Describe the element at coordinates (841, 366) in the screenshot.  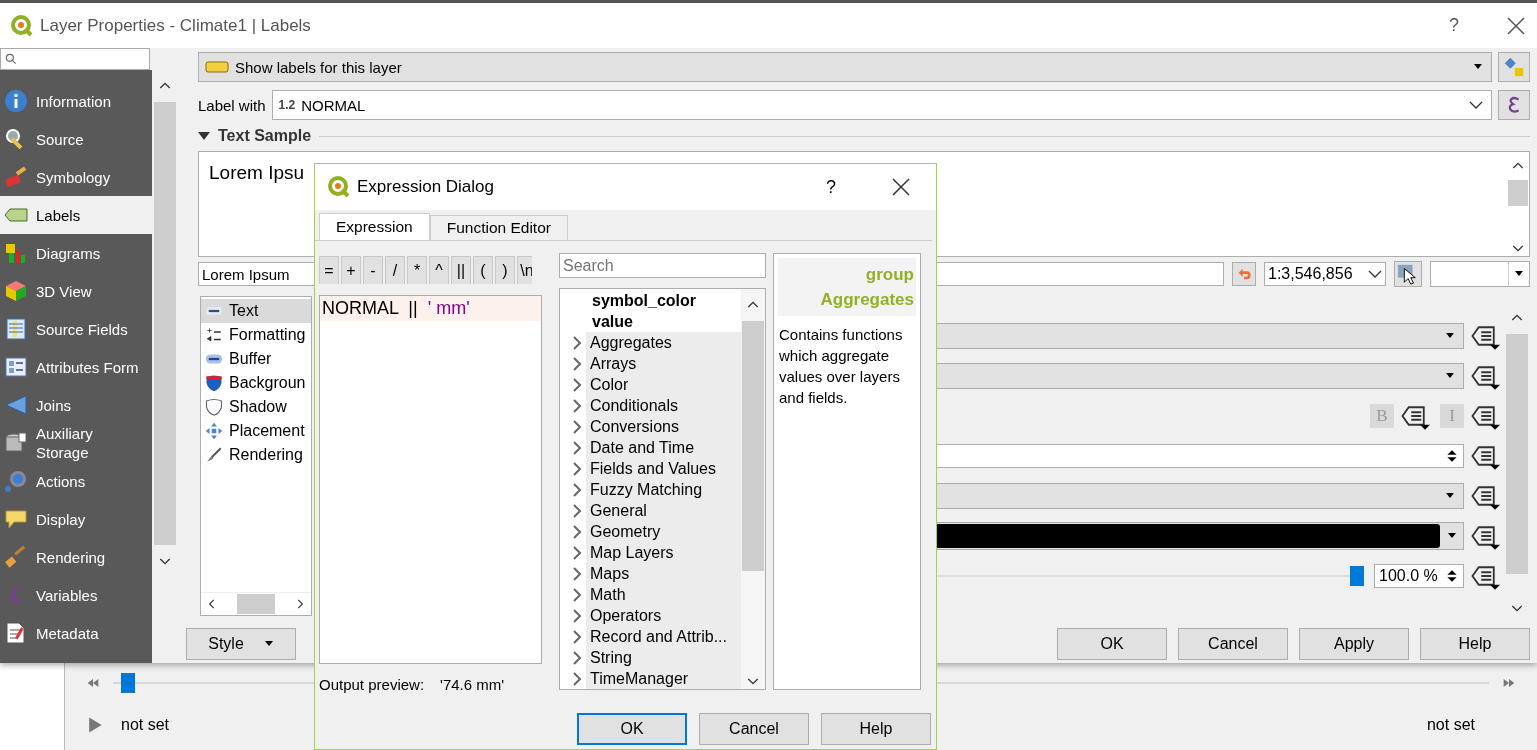
I see `help-text: Contains functions which aggregate values over layers and fields.` at that location.